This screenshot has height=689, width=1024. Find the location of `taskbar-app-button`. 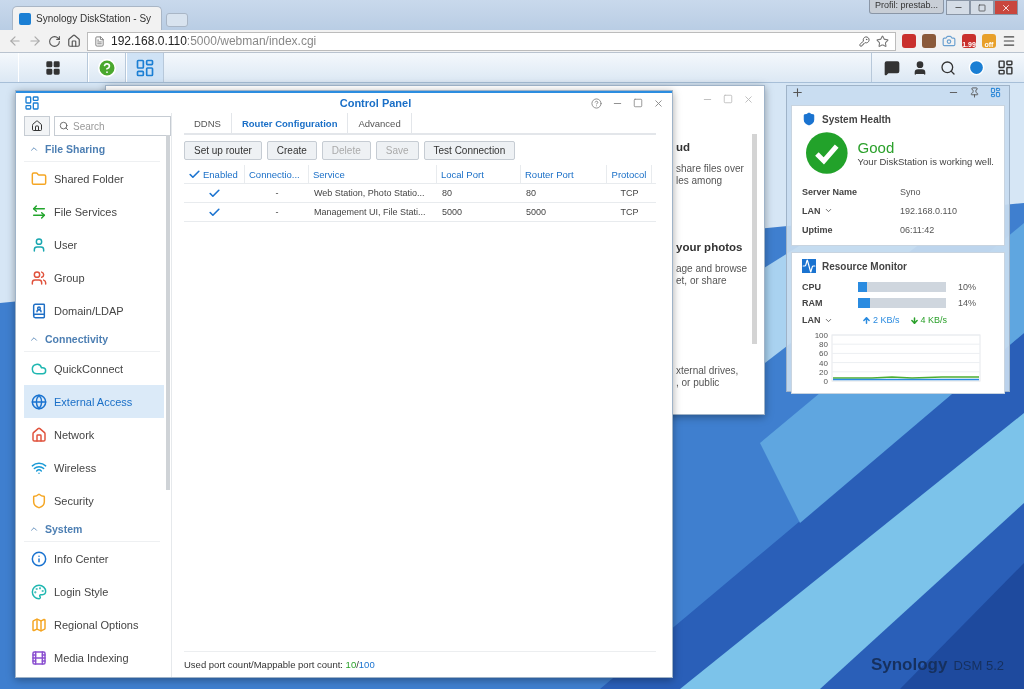

taskbar-app-button is located at coordinates (53, 67).